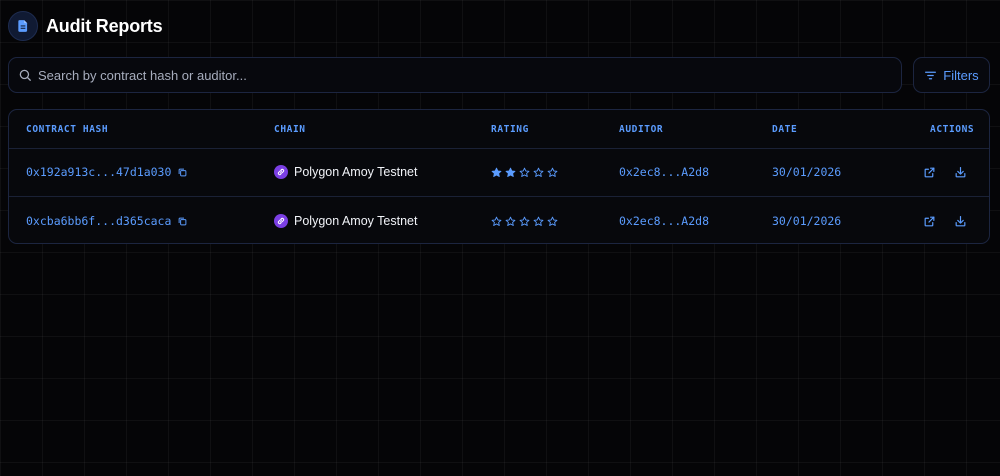  Describe the element at coordinates (458, 75) in the screenshot. I see `search-input` at that location.